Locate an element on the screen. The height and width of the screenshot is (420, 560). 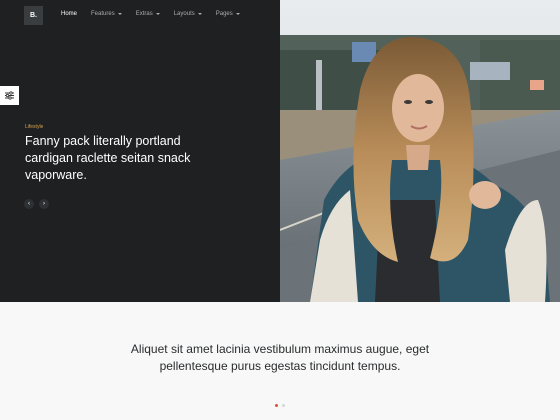
chevron-left-icon: ‹ is located at coordinates (29, 204).